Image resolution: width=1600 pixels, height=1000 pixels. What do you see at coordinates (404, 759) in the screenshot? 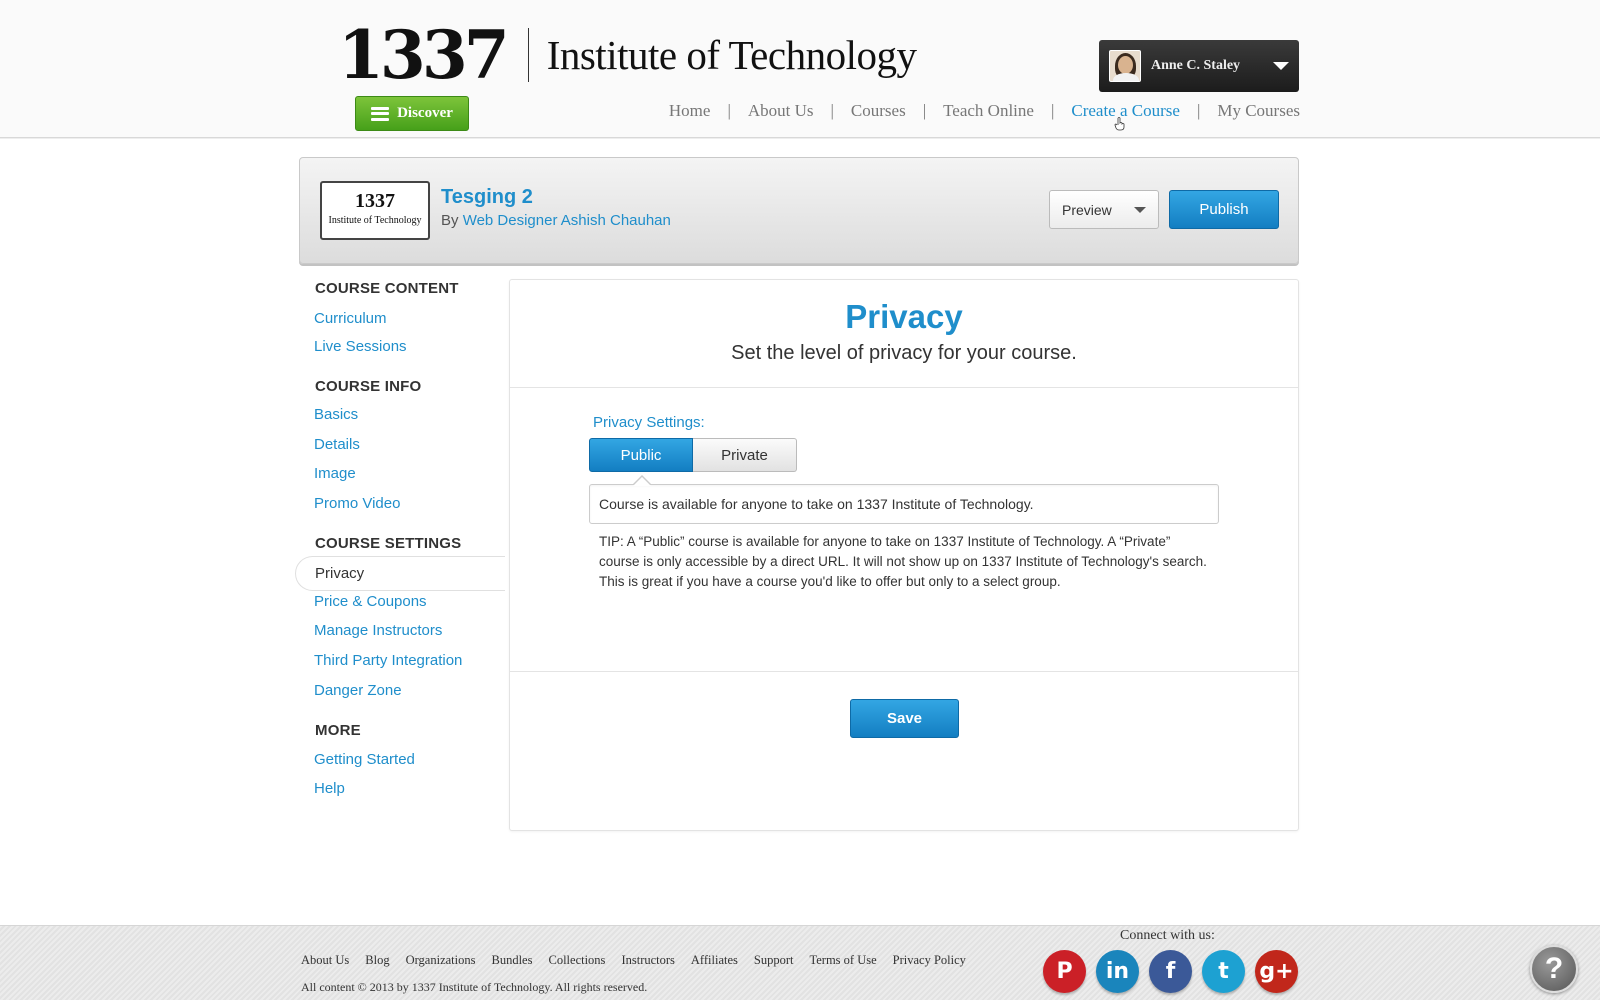
I see `sidebar-item-getting-started: Getting Started` at bounding box center [404, 759].